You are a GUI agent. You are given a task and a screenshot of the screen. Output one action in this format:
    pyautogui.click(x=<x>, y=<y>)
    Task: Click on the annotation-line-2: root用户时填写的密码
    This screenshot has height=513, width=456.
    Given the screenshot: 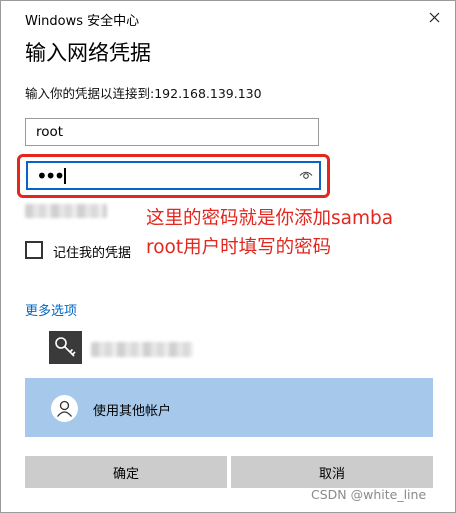 What is the action you would take?
    pyautogui.click(x=239, y=247)
    